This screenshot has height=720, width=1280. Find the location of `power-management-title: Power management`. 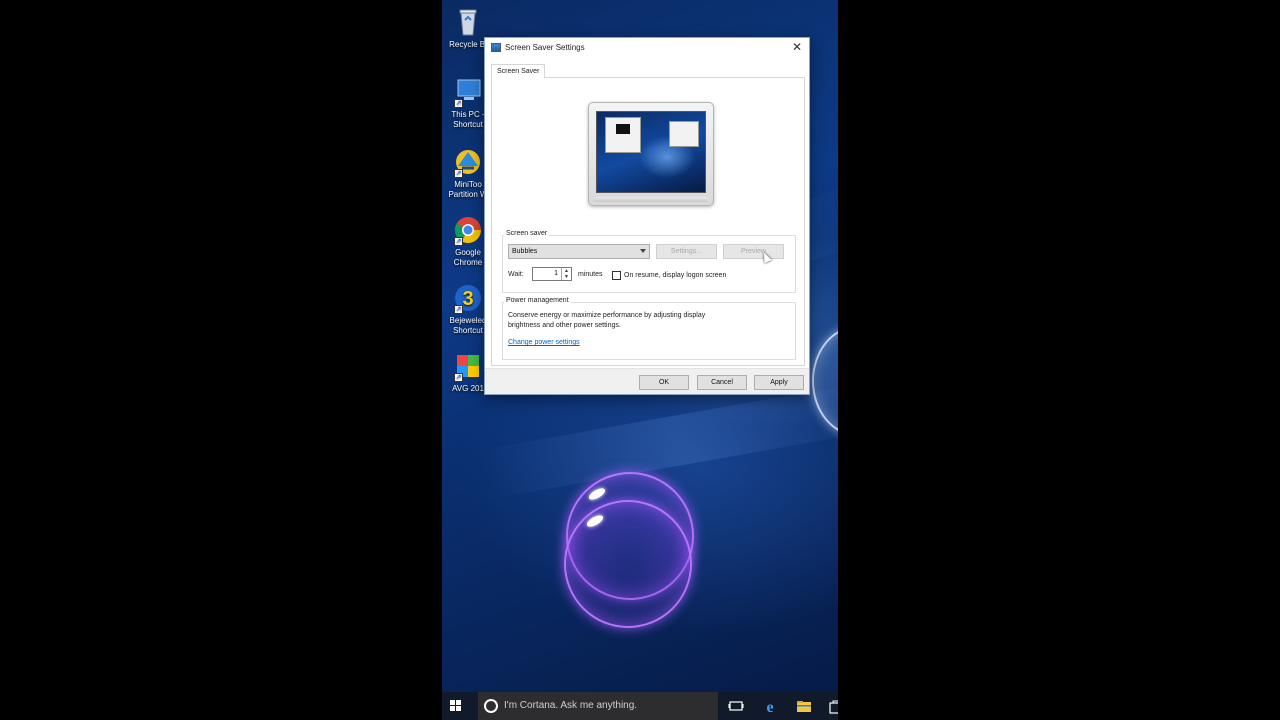

power-management-title: Power management is located at coordinates (537, 300).